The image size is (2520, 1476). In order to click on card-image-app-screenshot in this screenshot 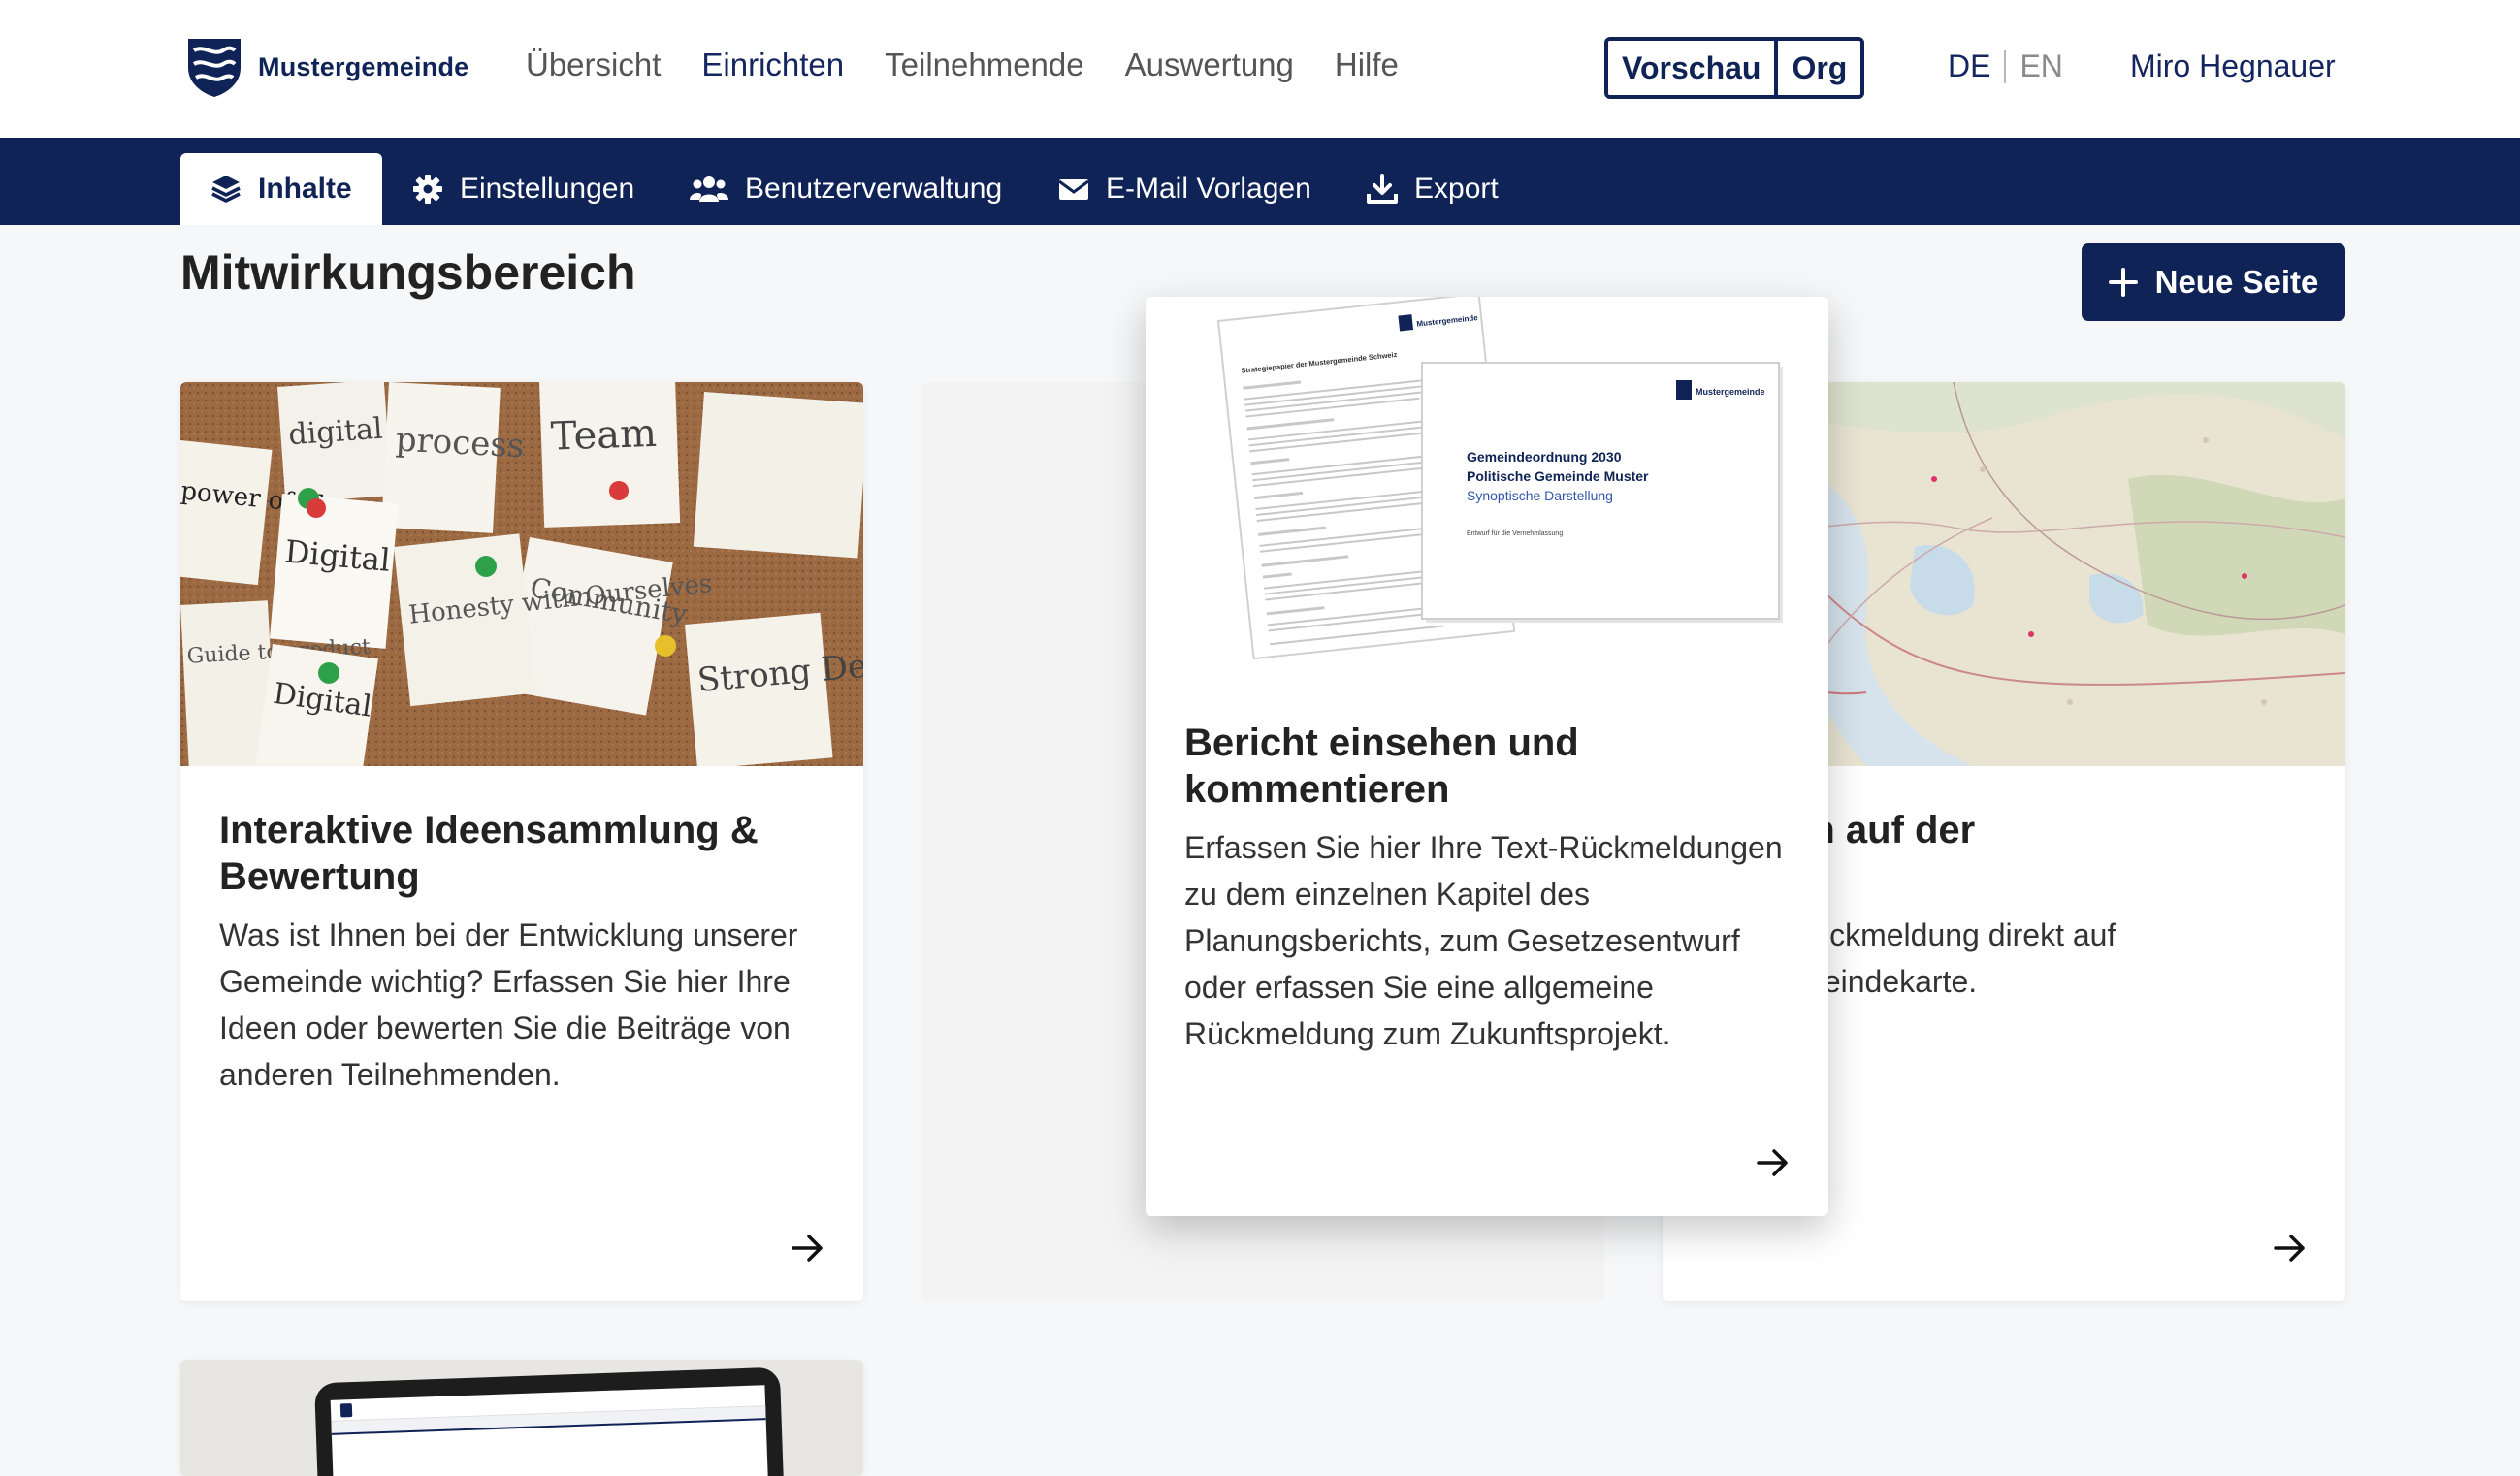, I will do `click(521, 1418)`.